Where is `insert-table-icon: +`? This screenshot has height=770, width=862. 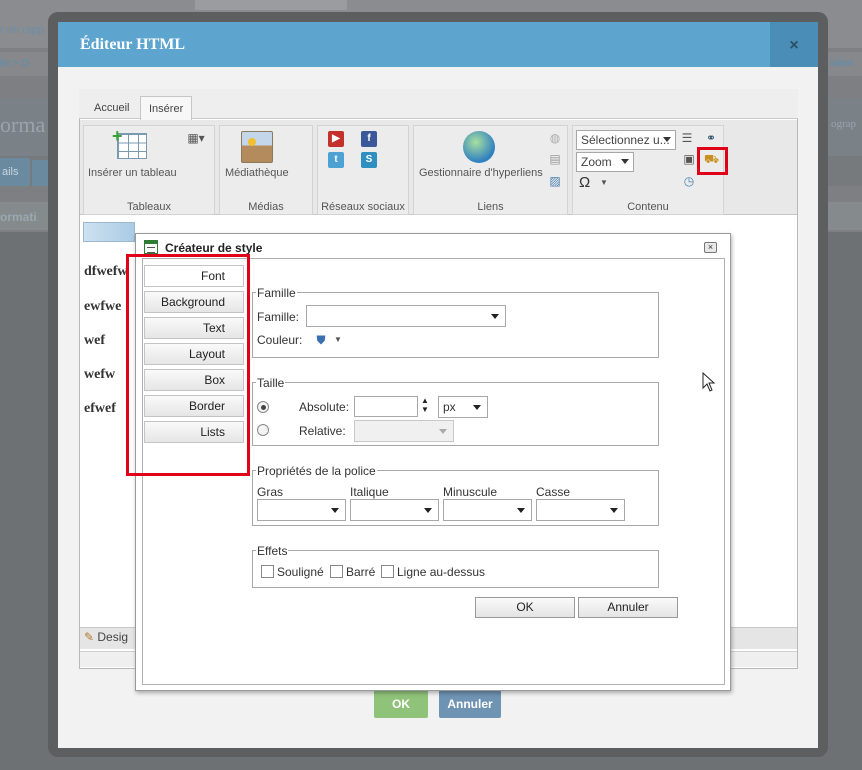
insert-table-icon: + is located at coordinates (129, 142).